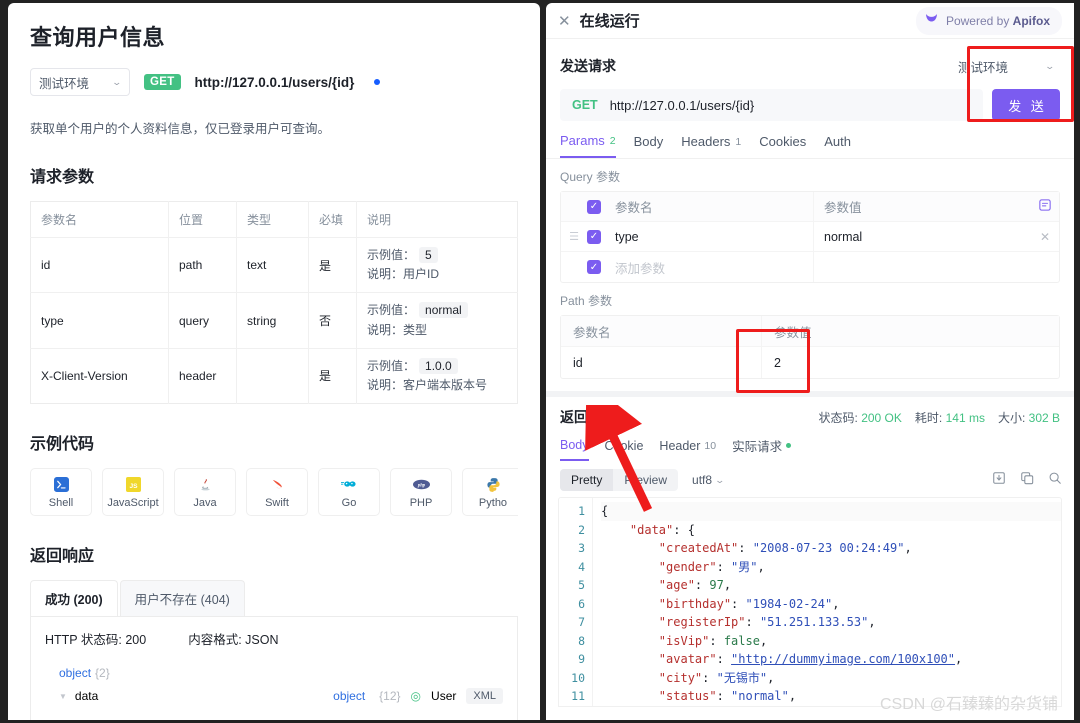  I want to click on code-line: "createdAt": "2008-07-23 00:24:49",, so click(785, 548).